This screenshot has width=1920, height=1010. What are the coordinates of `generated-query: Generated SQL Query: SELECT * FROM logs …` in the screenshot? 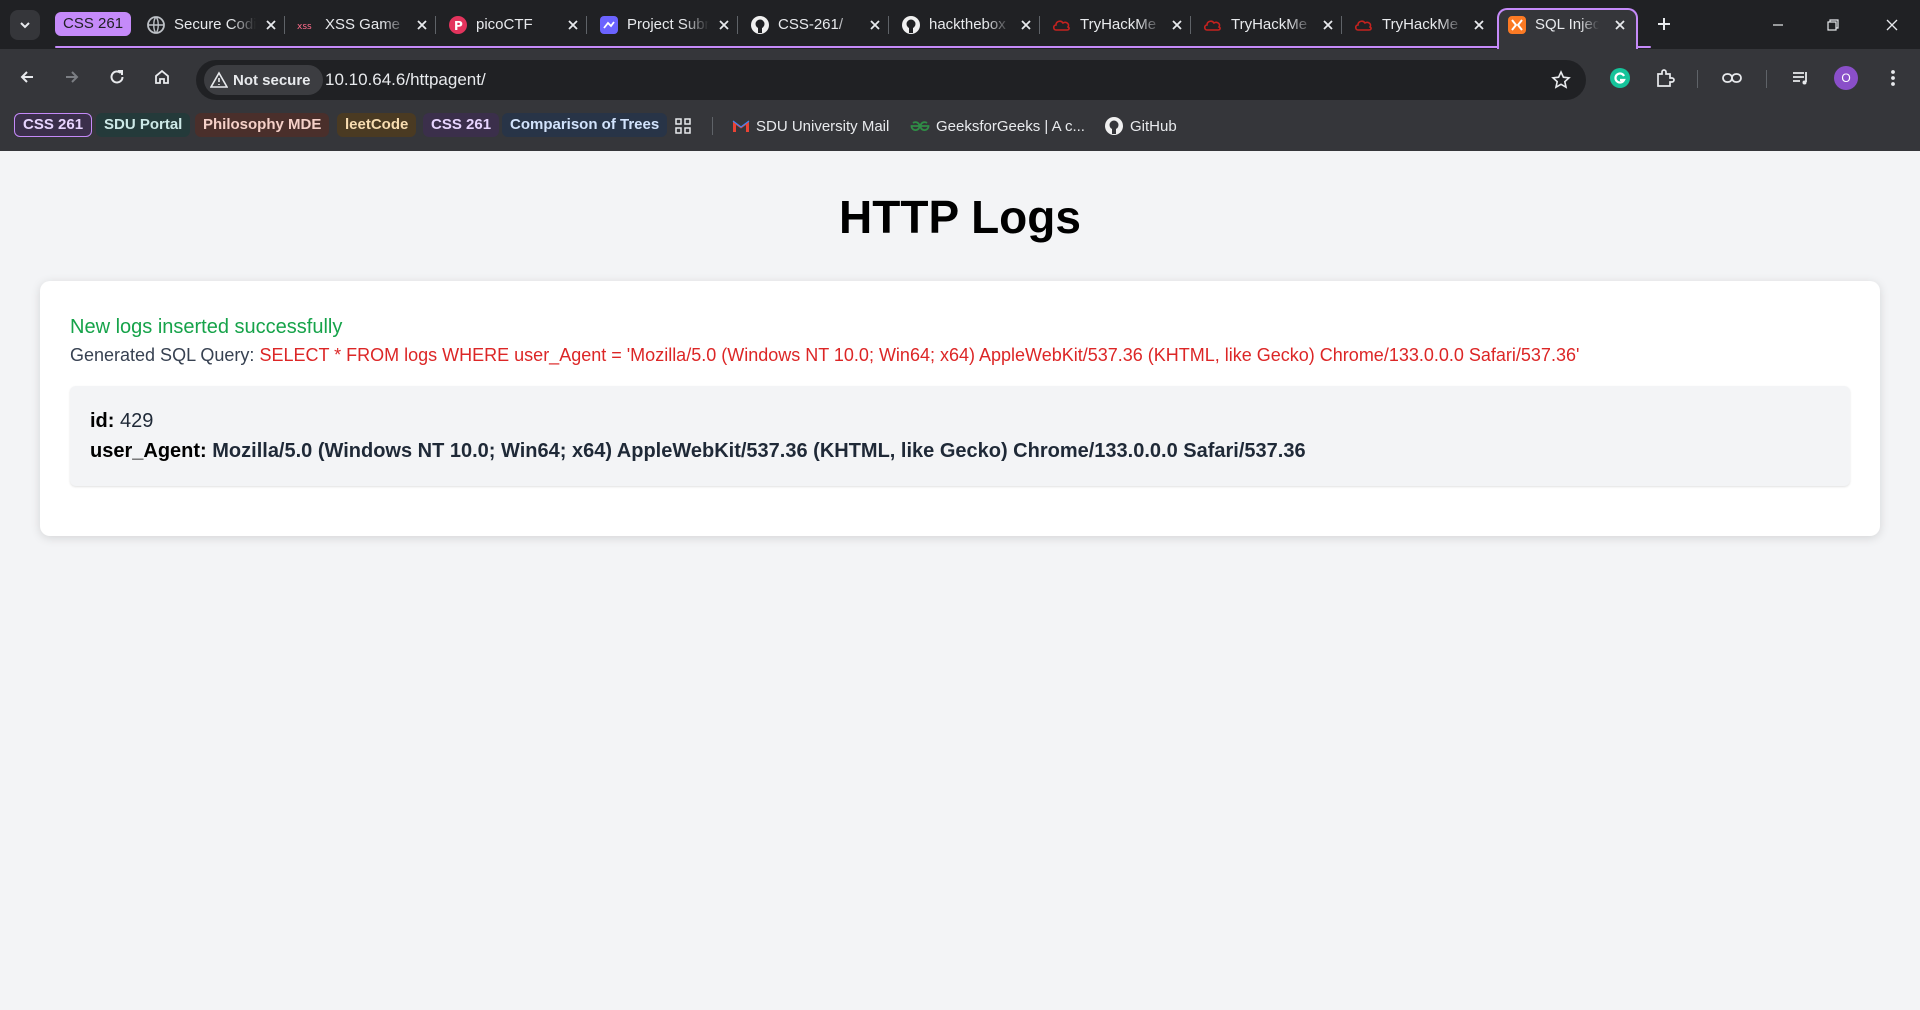 It's located at (824, 355).